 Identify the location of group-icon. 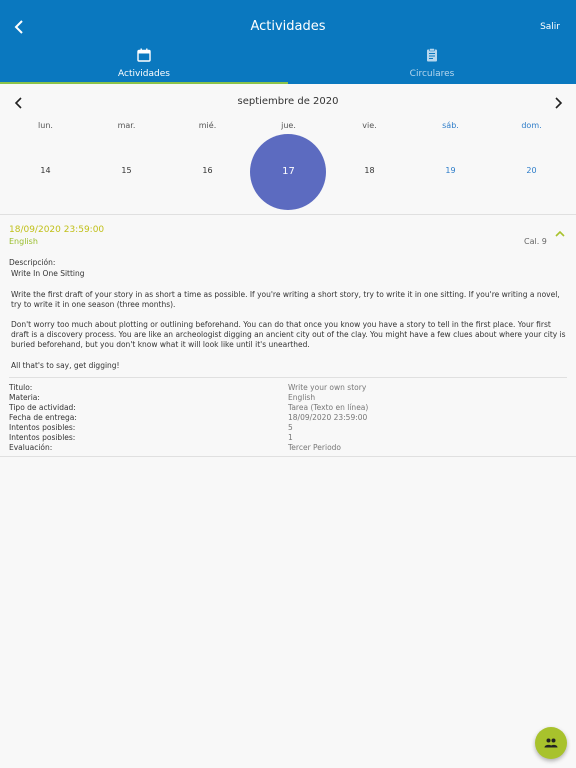
(551, 743).